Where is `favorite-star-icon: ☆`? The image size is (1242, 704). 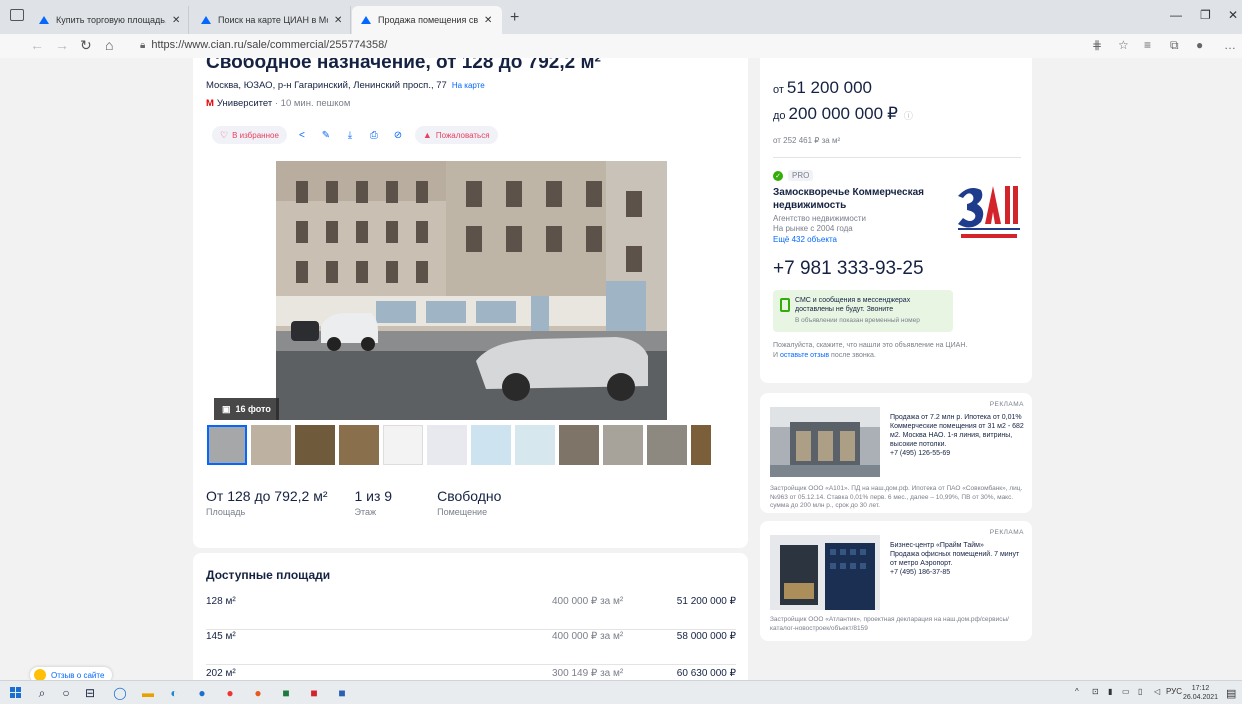
favorite-star-icon: ☆ is located at coordinates (1123, 45).